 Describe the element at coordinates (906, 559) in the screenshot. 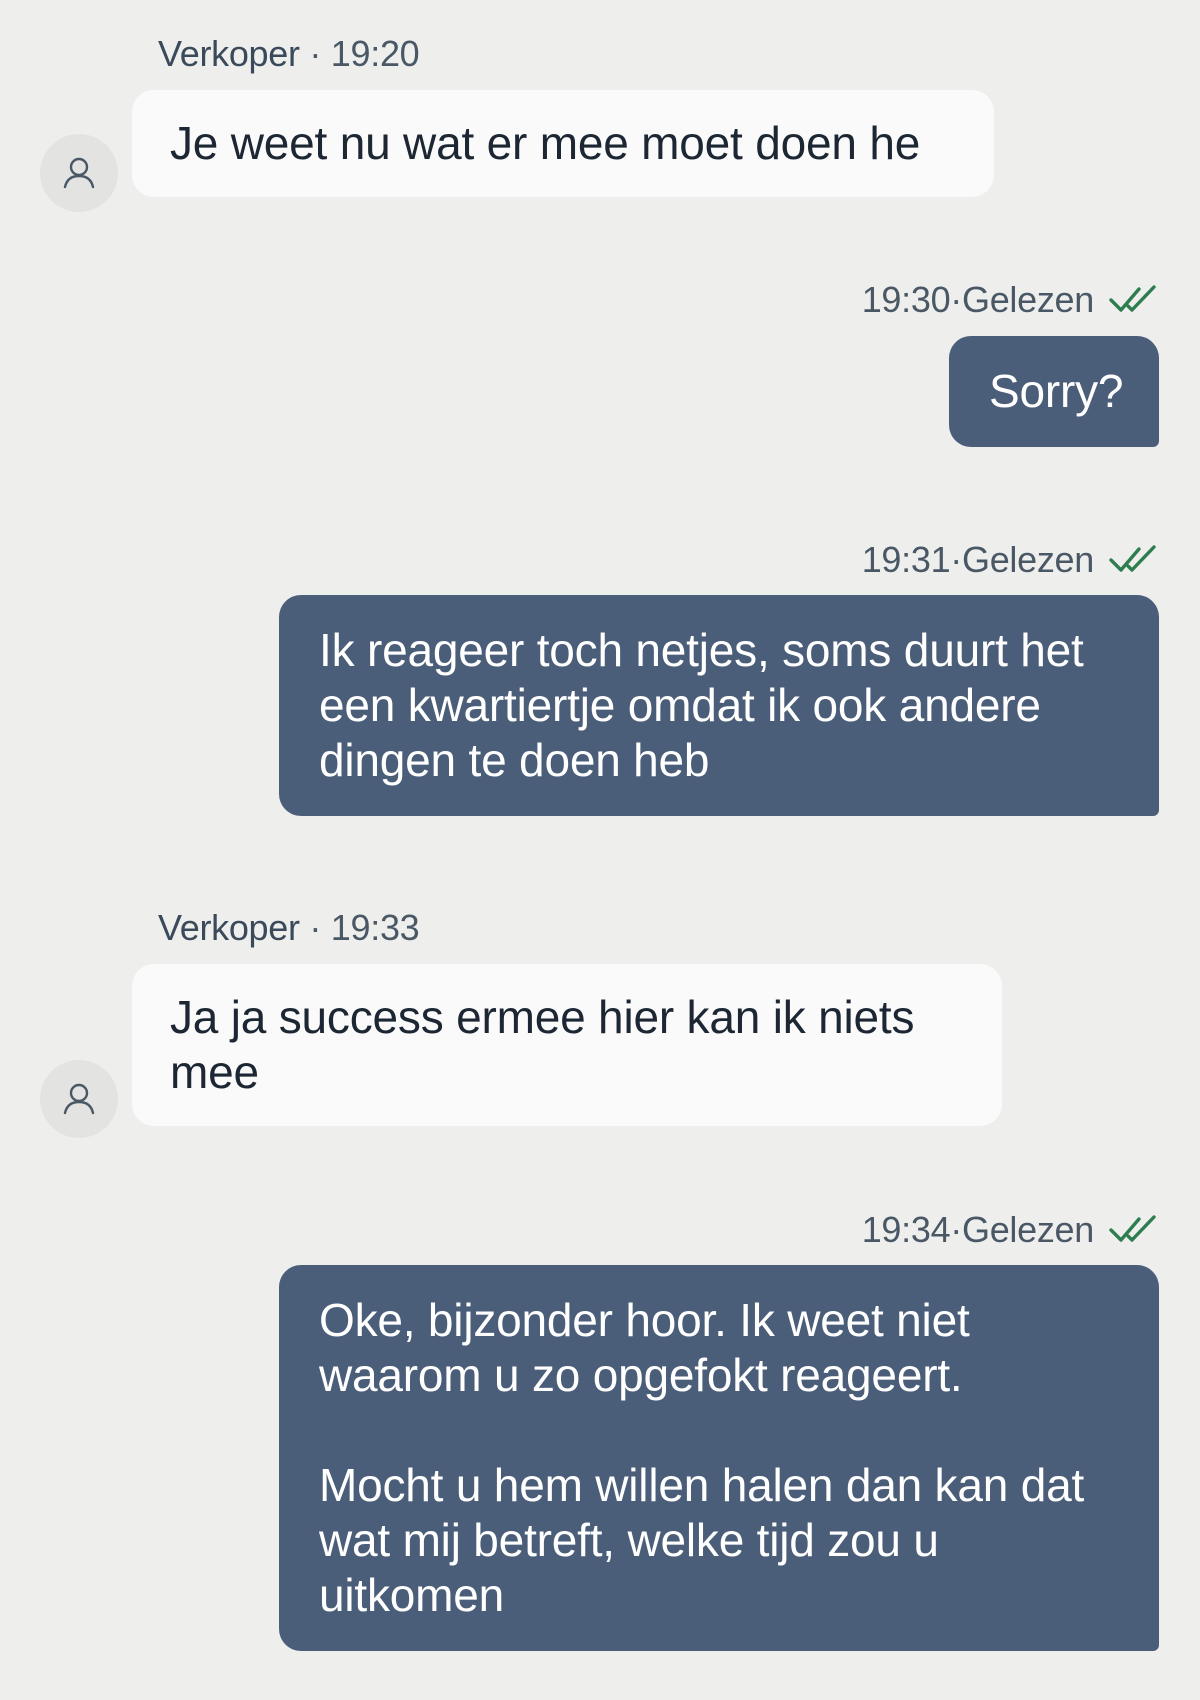

I see `message-time: 19:31` at that location.